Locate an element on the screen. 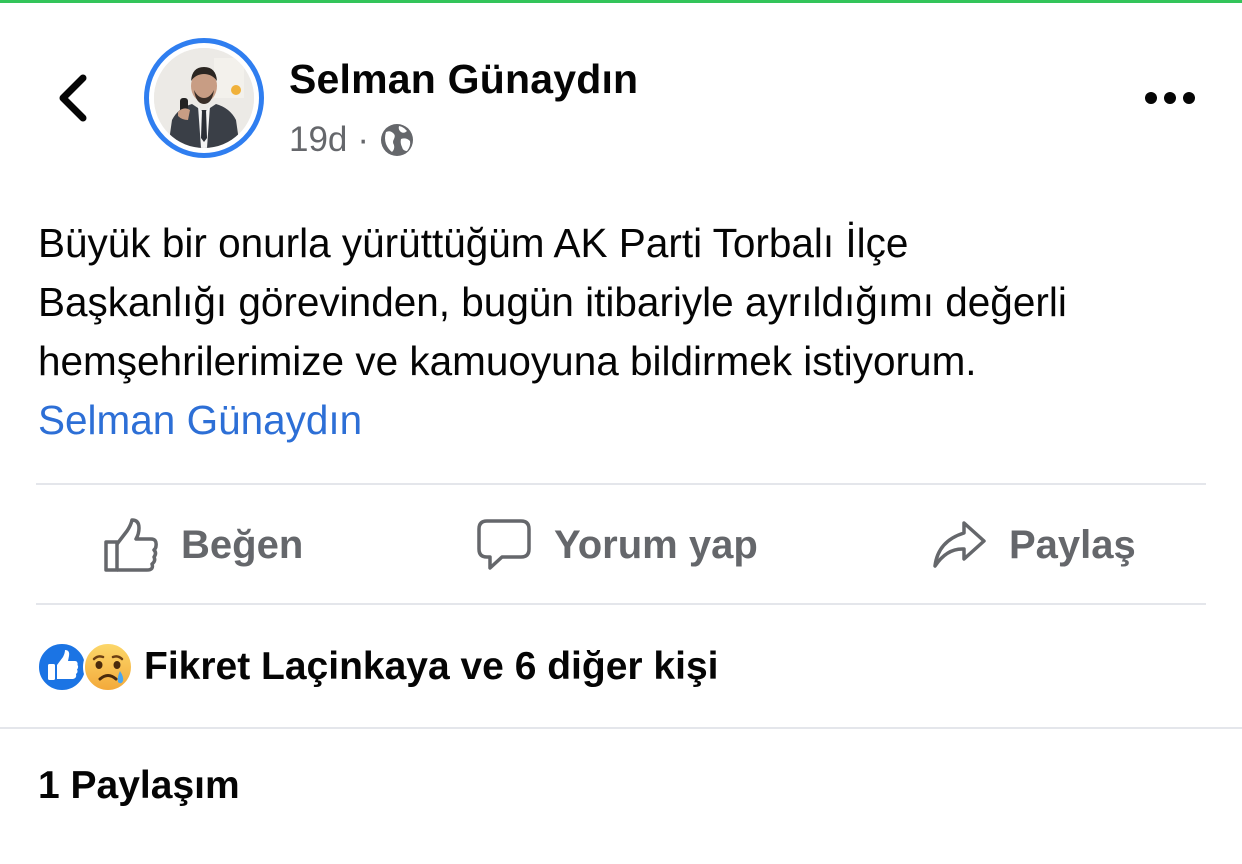 This screenshot has height=864, width=1242. post-meta: 19d · is located at coordinates (352, 140).